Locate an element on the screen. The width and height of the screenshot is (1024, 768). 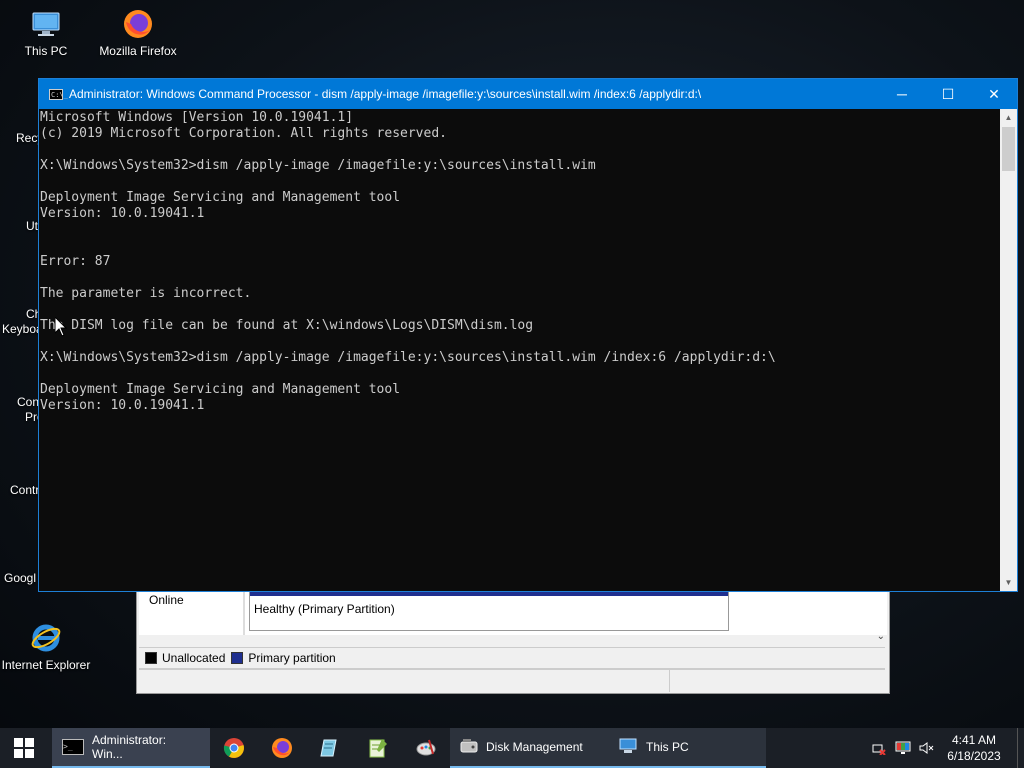
desktop-icon-label: Mozilla Firefox is located at coordinates (138, 51).